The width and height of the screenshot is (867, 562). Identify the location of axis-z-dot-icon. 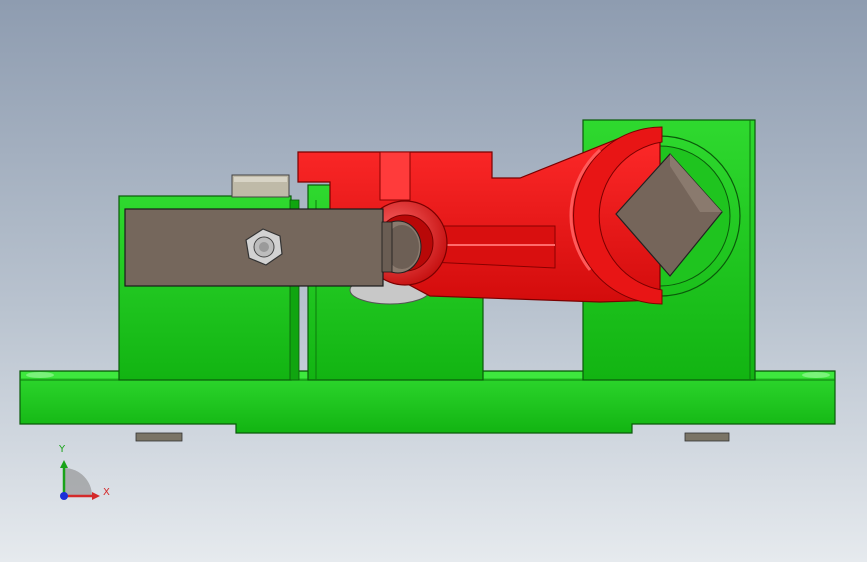
(64, 496).